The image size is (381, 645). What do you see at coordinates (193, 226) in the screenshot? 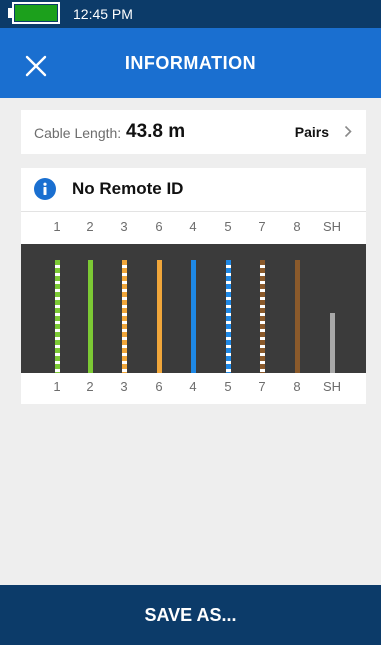
I see `pin-label-top-4: 4` at bounding box center [193, 226].